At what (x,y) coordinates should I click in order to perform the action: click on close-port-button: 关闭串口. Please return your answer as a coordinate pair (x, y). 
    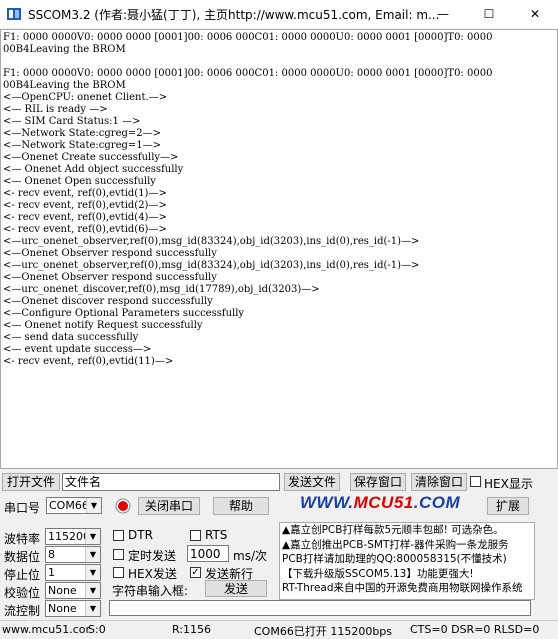
    Looking at the image, I should click on (169, 506).